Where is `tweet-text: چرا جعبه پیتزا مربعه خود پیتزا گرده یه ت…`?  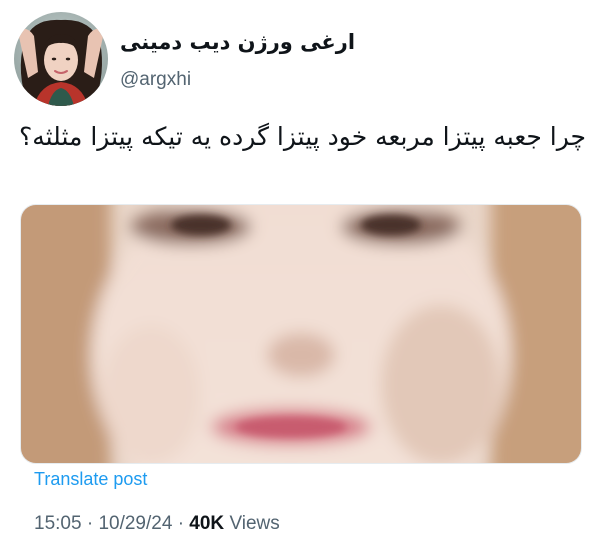
tweet-text: چرا جعبه پیتزا مربعه خود پیتزا گرده یه ت… is located at coordinates (302, 136).